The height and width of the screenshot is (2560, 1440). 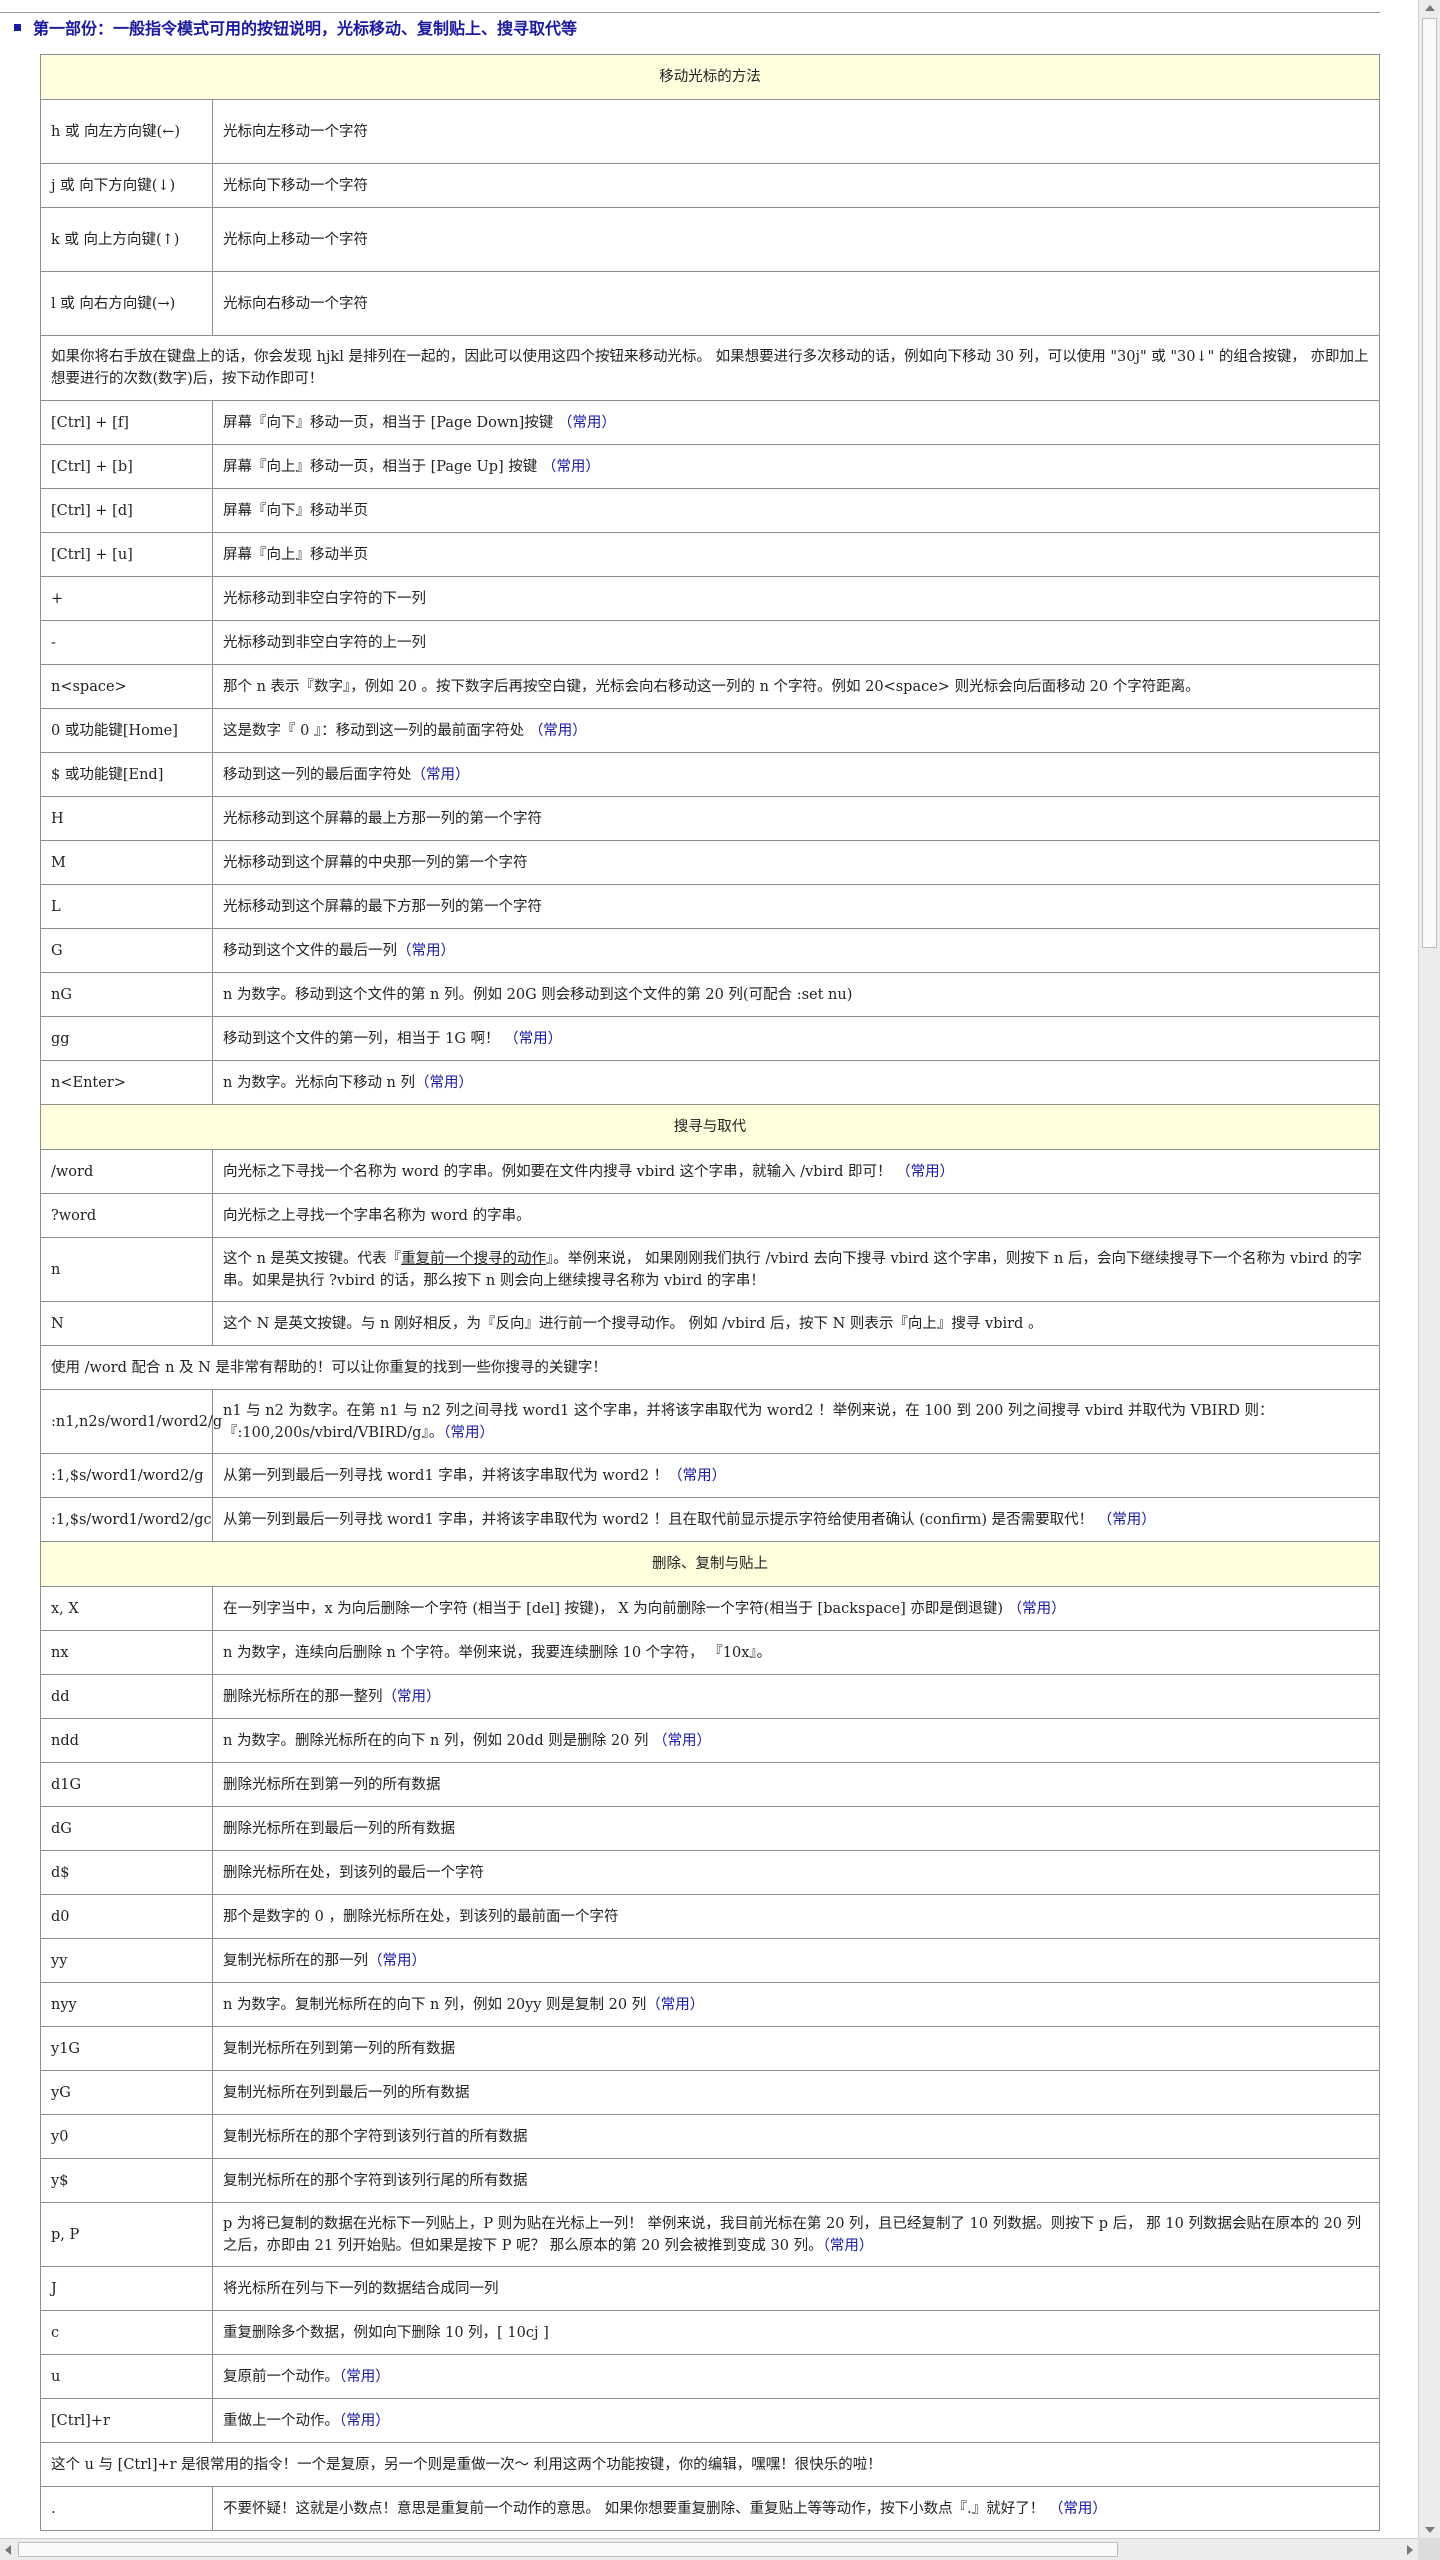 What do you see at coordinates (317, 774) in the screenshot?
I see `desc-text: 移动到这一列的最后面字符处` at bounding box center [317, 774].